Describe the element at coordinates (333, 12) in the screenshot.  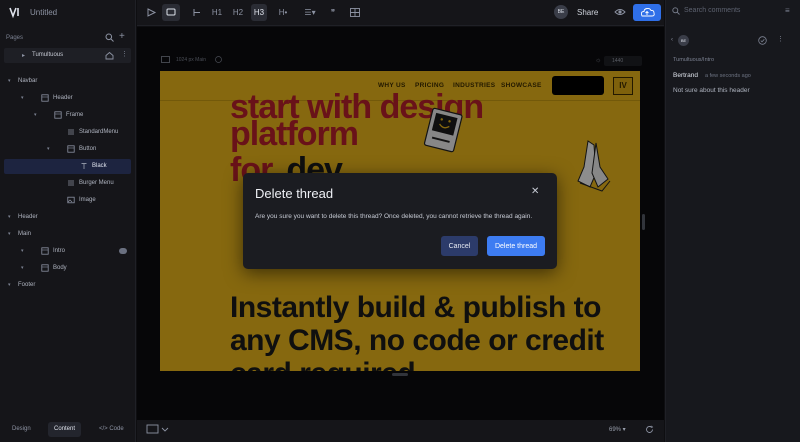
I see `quote-icon: ❞` at that location.